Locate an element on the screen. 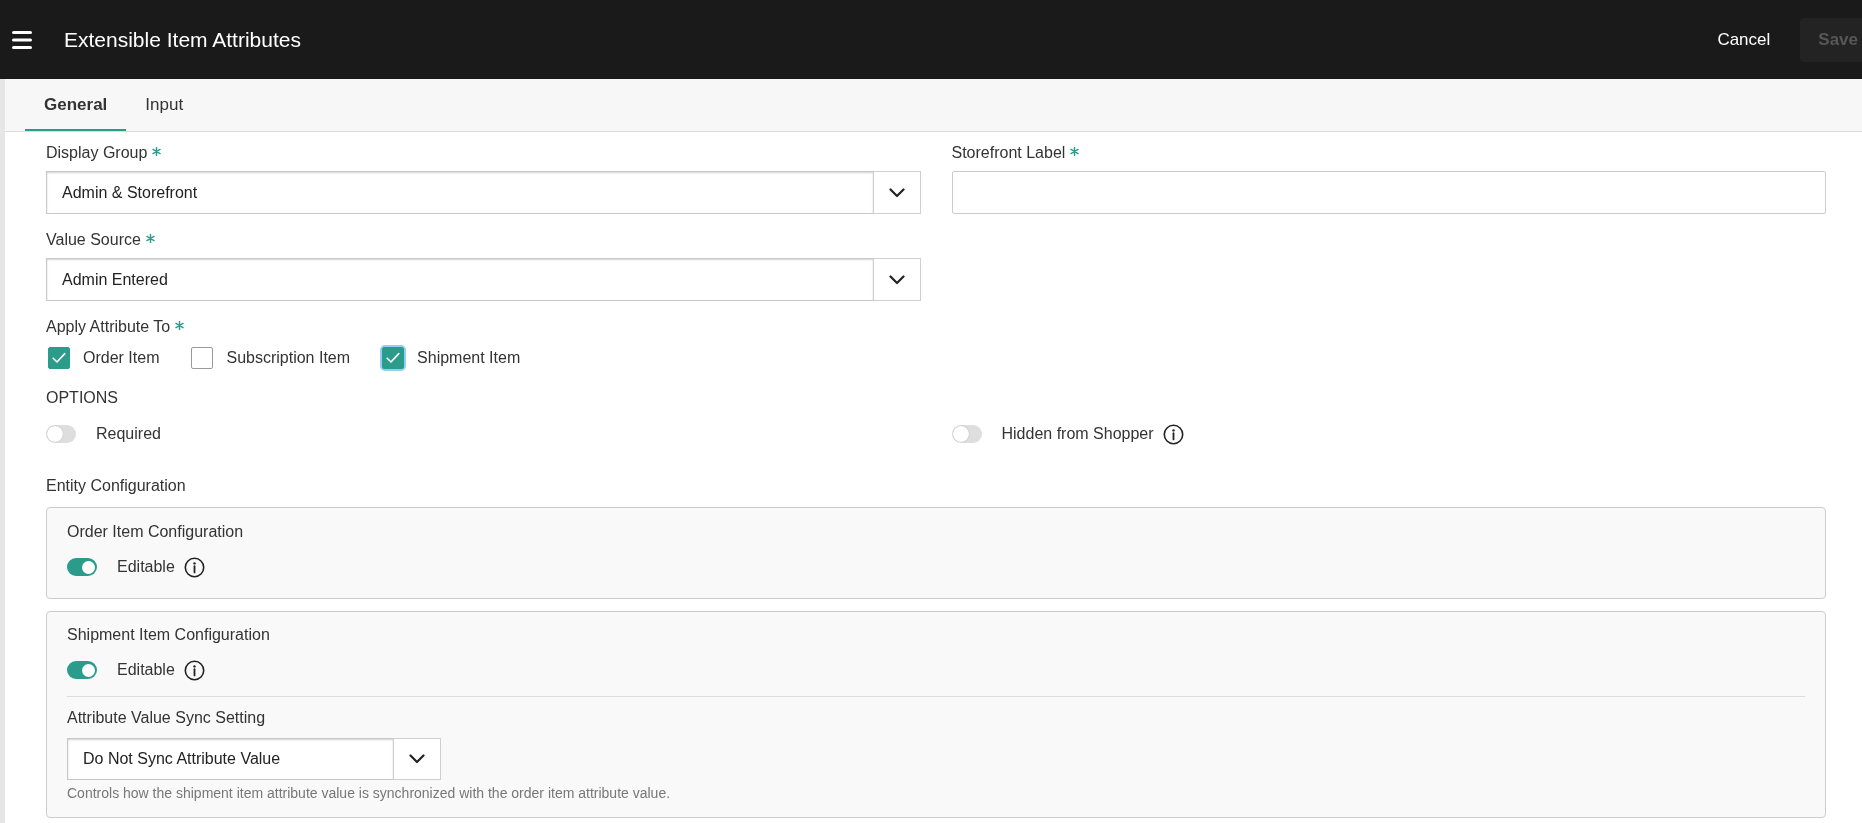  tab: General is located at coordinates (76, 105).